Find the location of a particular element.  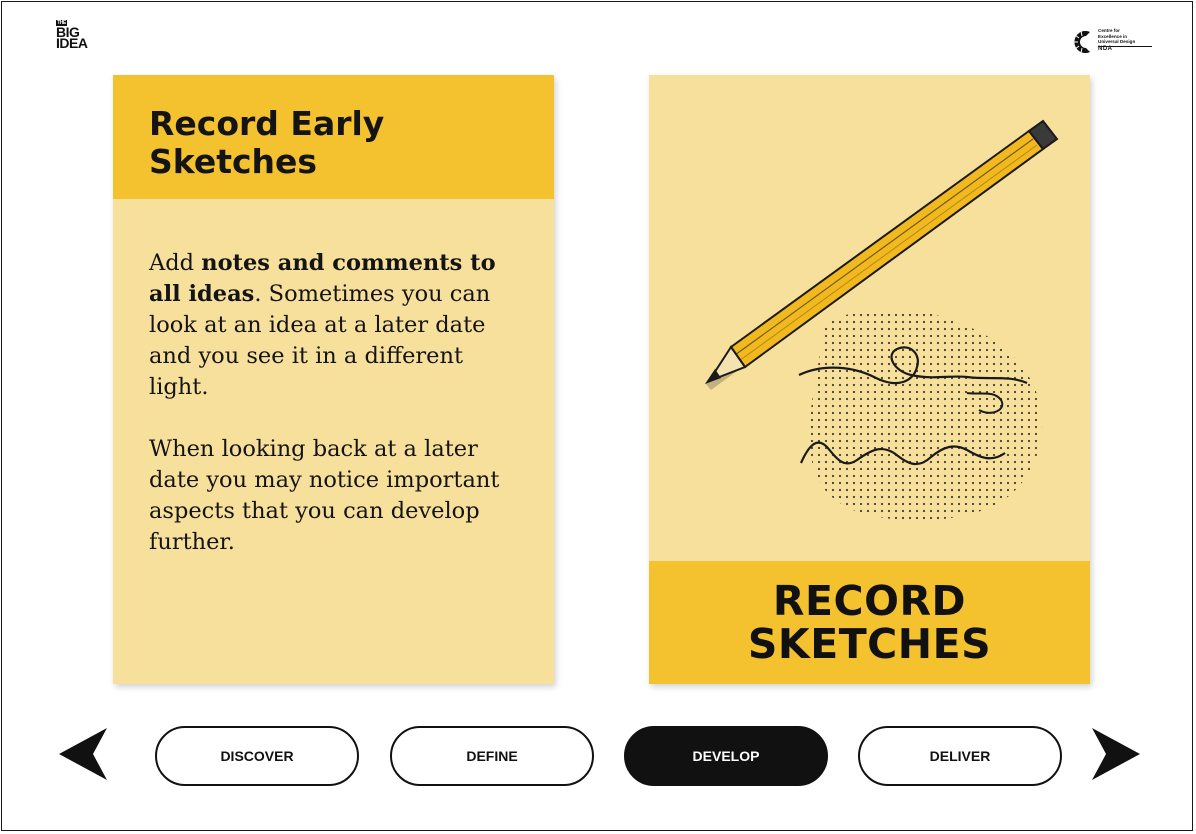

footer-title-line-1: RECORD is located at coordinates (869, 600).